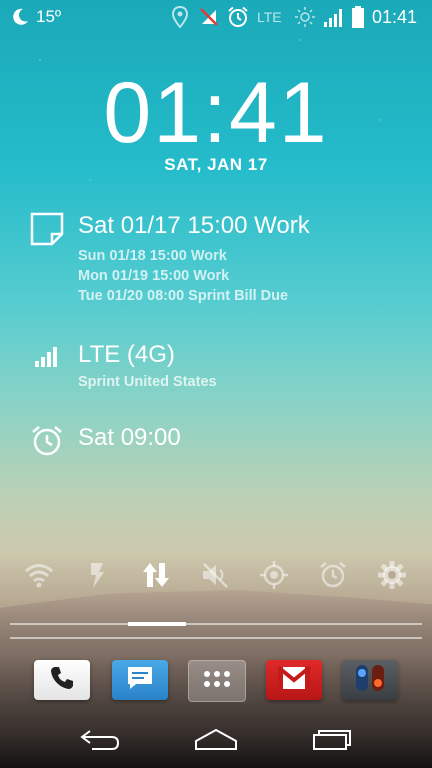 The width and height of the screenshot is (432, 768). I want to click on lockscreen-clock: 01:41, so click(216, 113).